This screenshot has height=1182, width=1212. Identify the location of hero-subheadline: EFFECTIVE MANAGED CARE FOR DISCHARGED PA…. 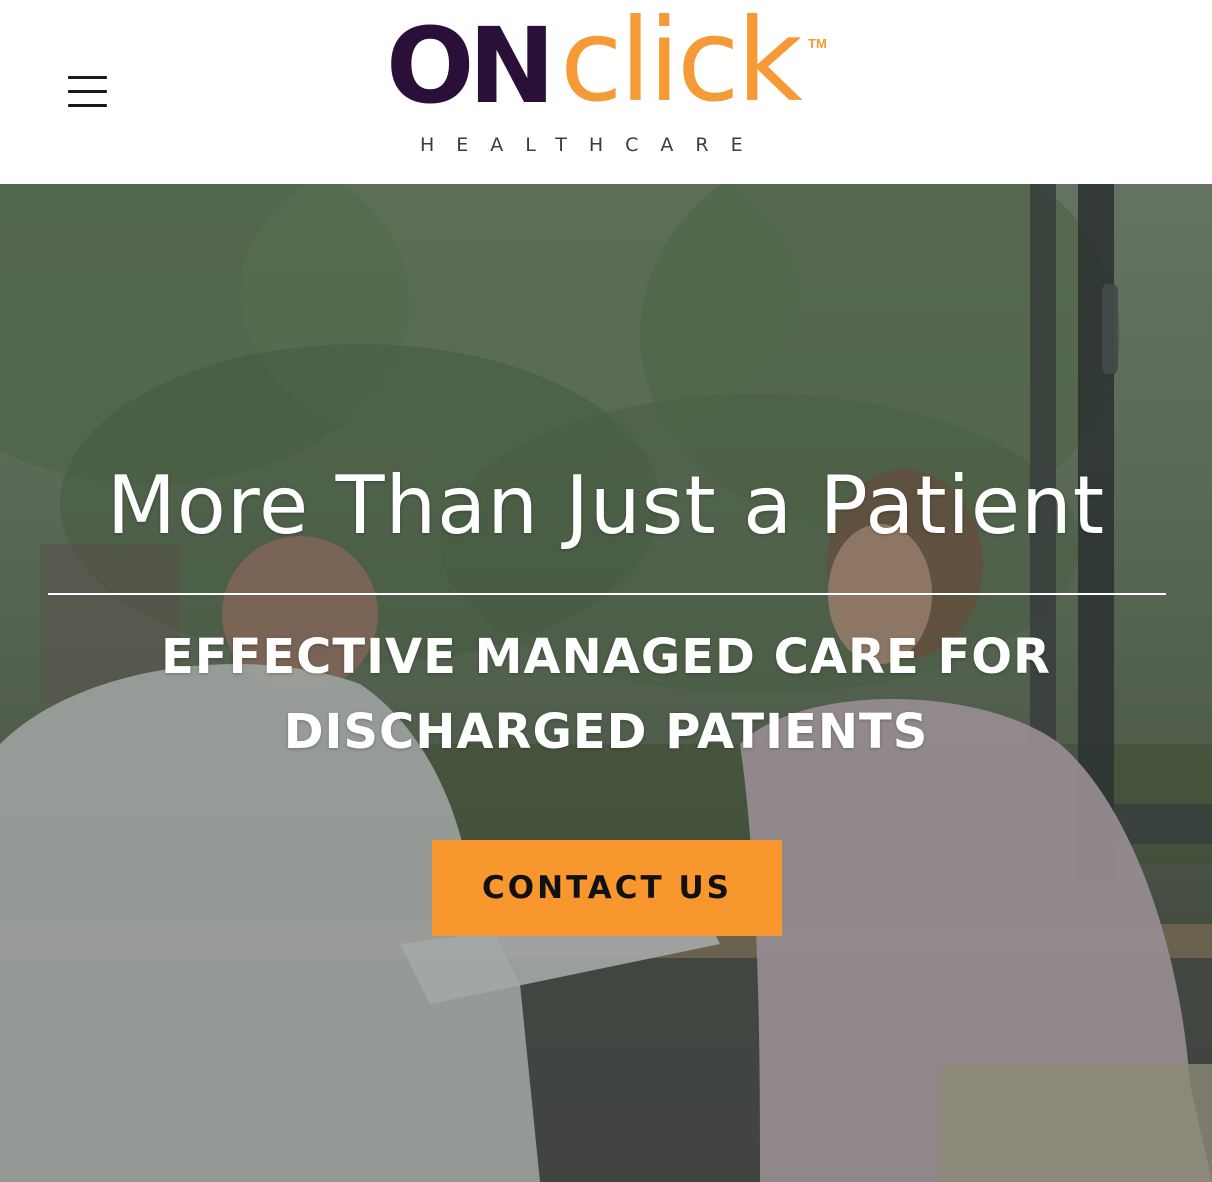
(606, 694).